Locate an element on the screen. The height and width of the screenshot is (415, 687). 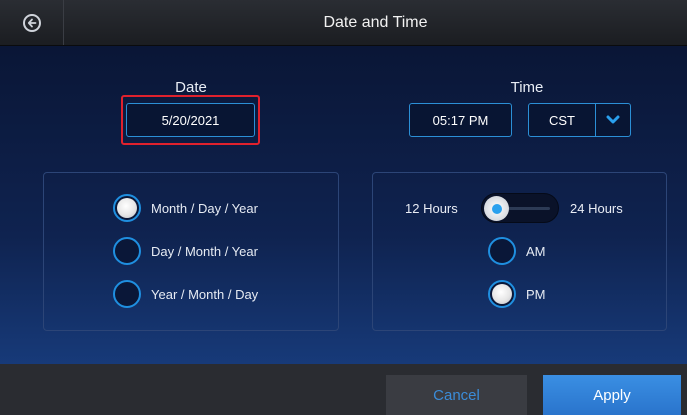
date-field: 5/20/2021 is located at coordinates (190, 120).